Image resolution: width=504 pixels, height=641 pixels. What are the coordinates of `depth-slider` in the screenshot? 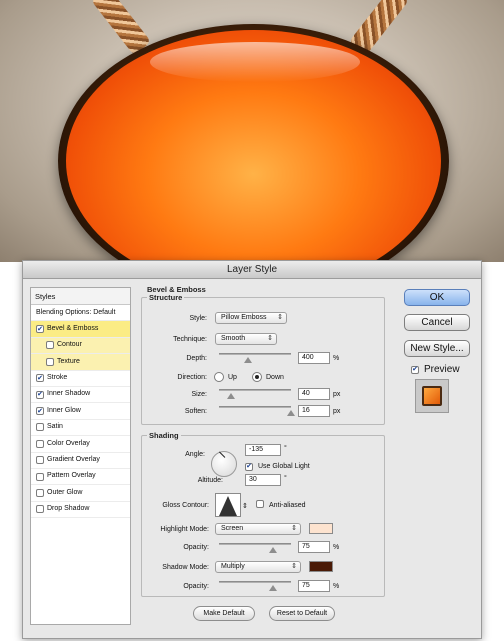 It's located at (255, 358).